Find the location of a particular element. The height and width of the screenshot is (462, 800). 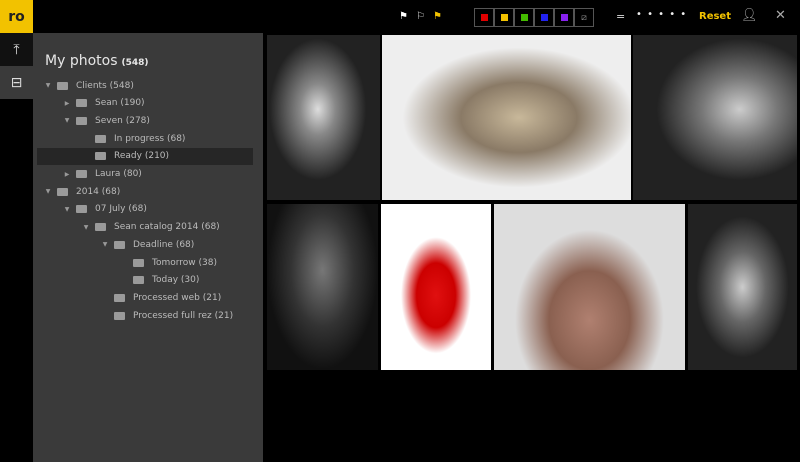

upload-icon: ⤒ is located at coordinates (16, 49).